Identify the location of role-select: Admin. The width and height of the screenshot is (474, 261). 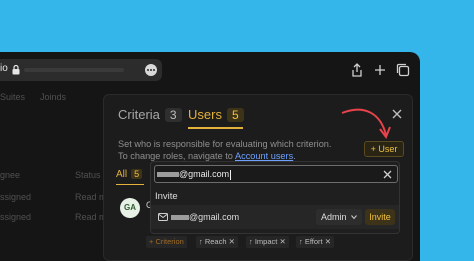
(339, 217).